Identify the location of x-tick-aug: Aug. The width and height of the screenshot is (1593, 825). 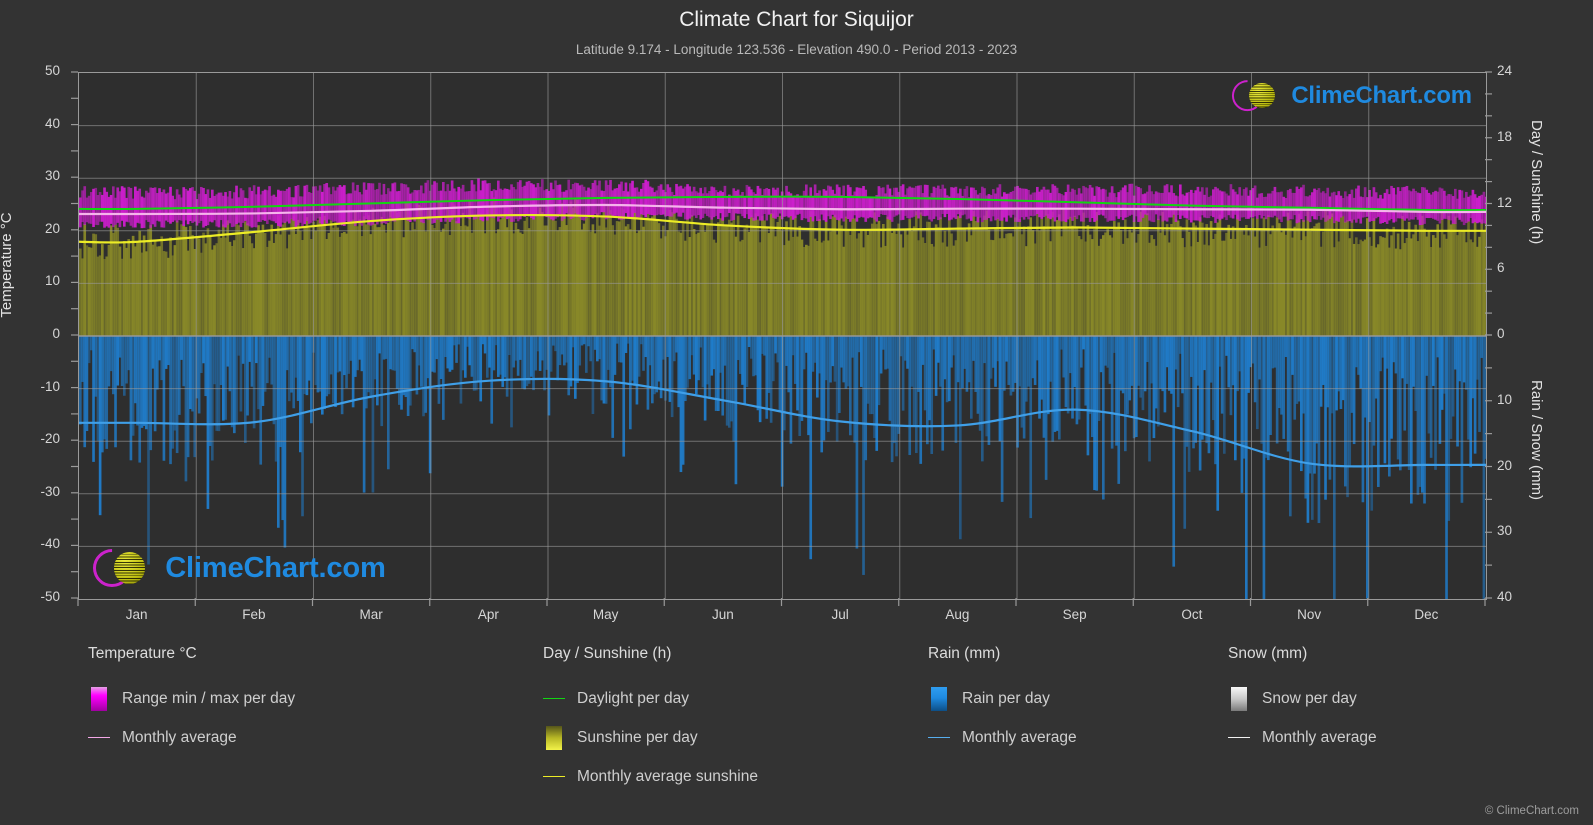
(957, 614).